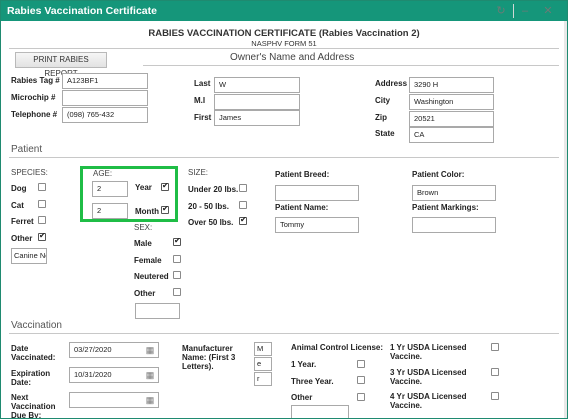 Image resolution: width=568 pixels, height=419 pixels. What do you see at coordinates (33, 97) in the screenshot?
I see `microchip-label: Microchip #` at bounding box center [33, 97].